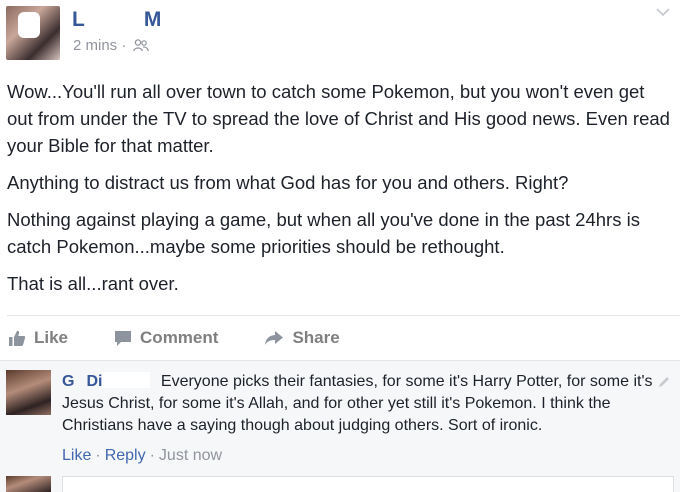 The image size is (680, 492). Describe the element at coordinates (316, 337) in the screenshot. I see `share-label: Share` at that location.